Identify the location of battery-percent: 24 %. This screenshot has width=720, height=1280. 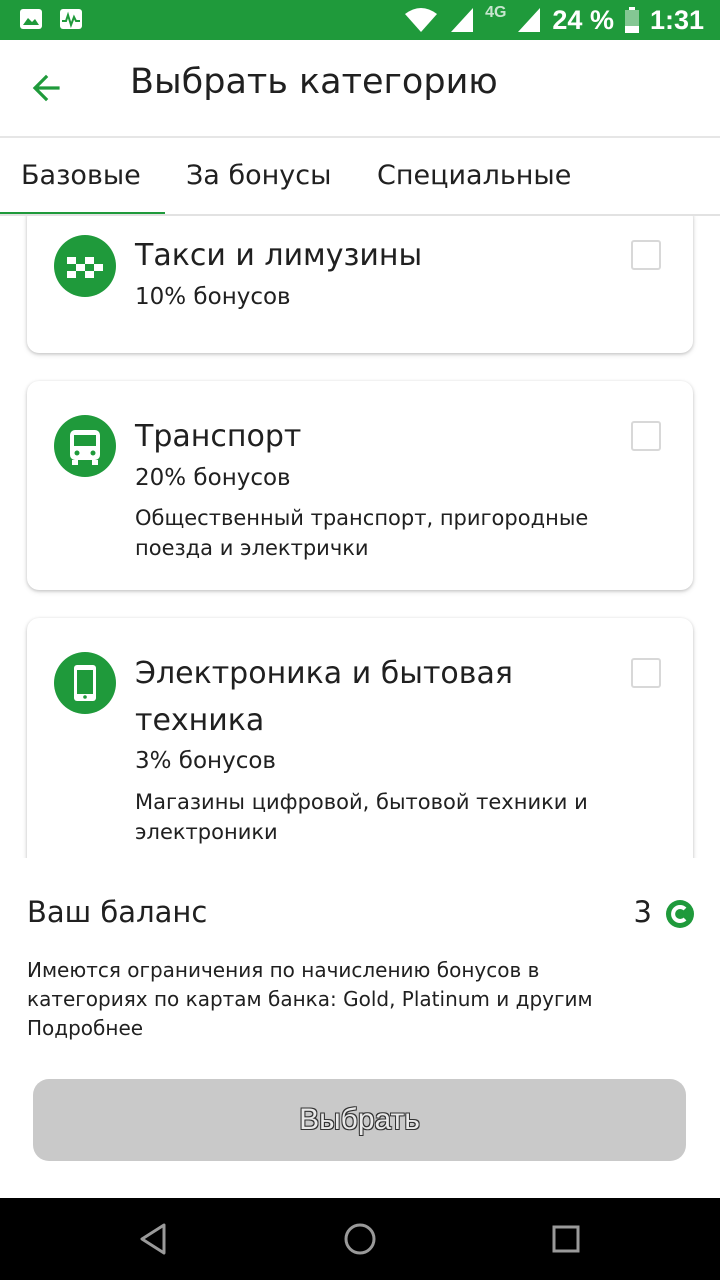
(583, 19).